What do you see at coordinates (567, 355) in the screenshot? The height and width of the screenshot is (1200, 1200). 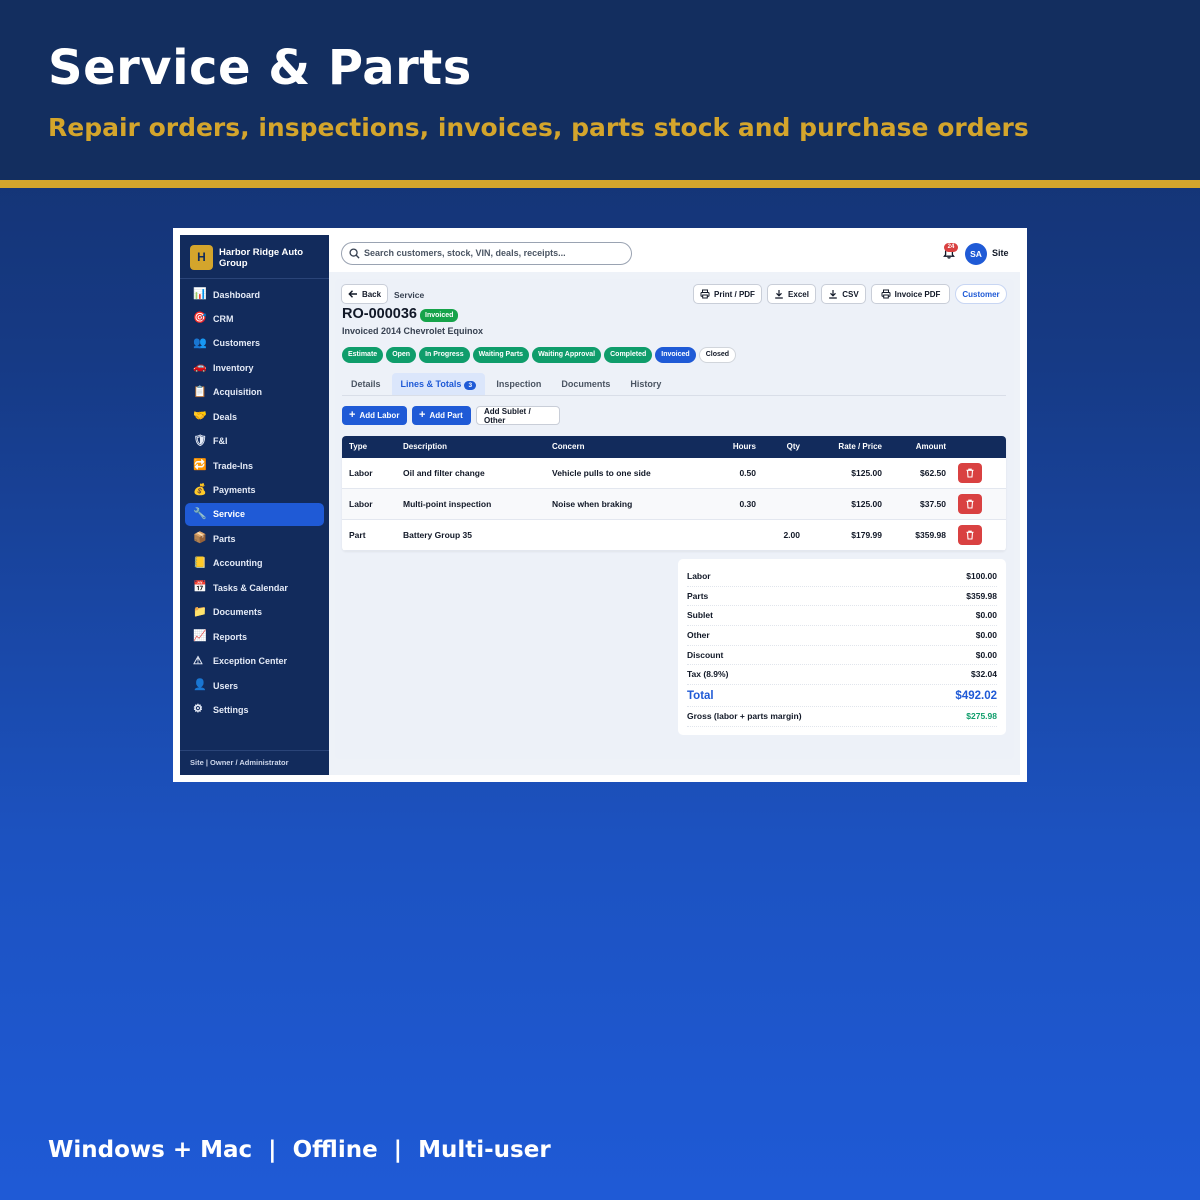 I see `status-step-waiting-approval: Waiting Approval` at bounding box center [567, 355].